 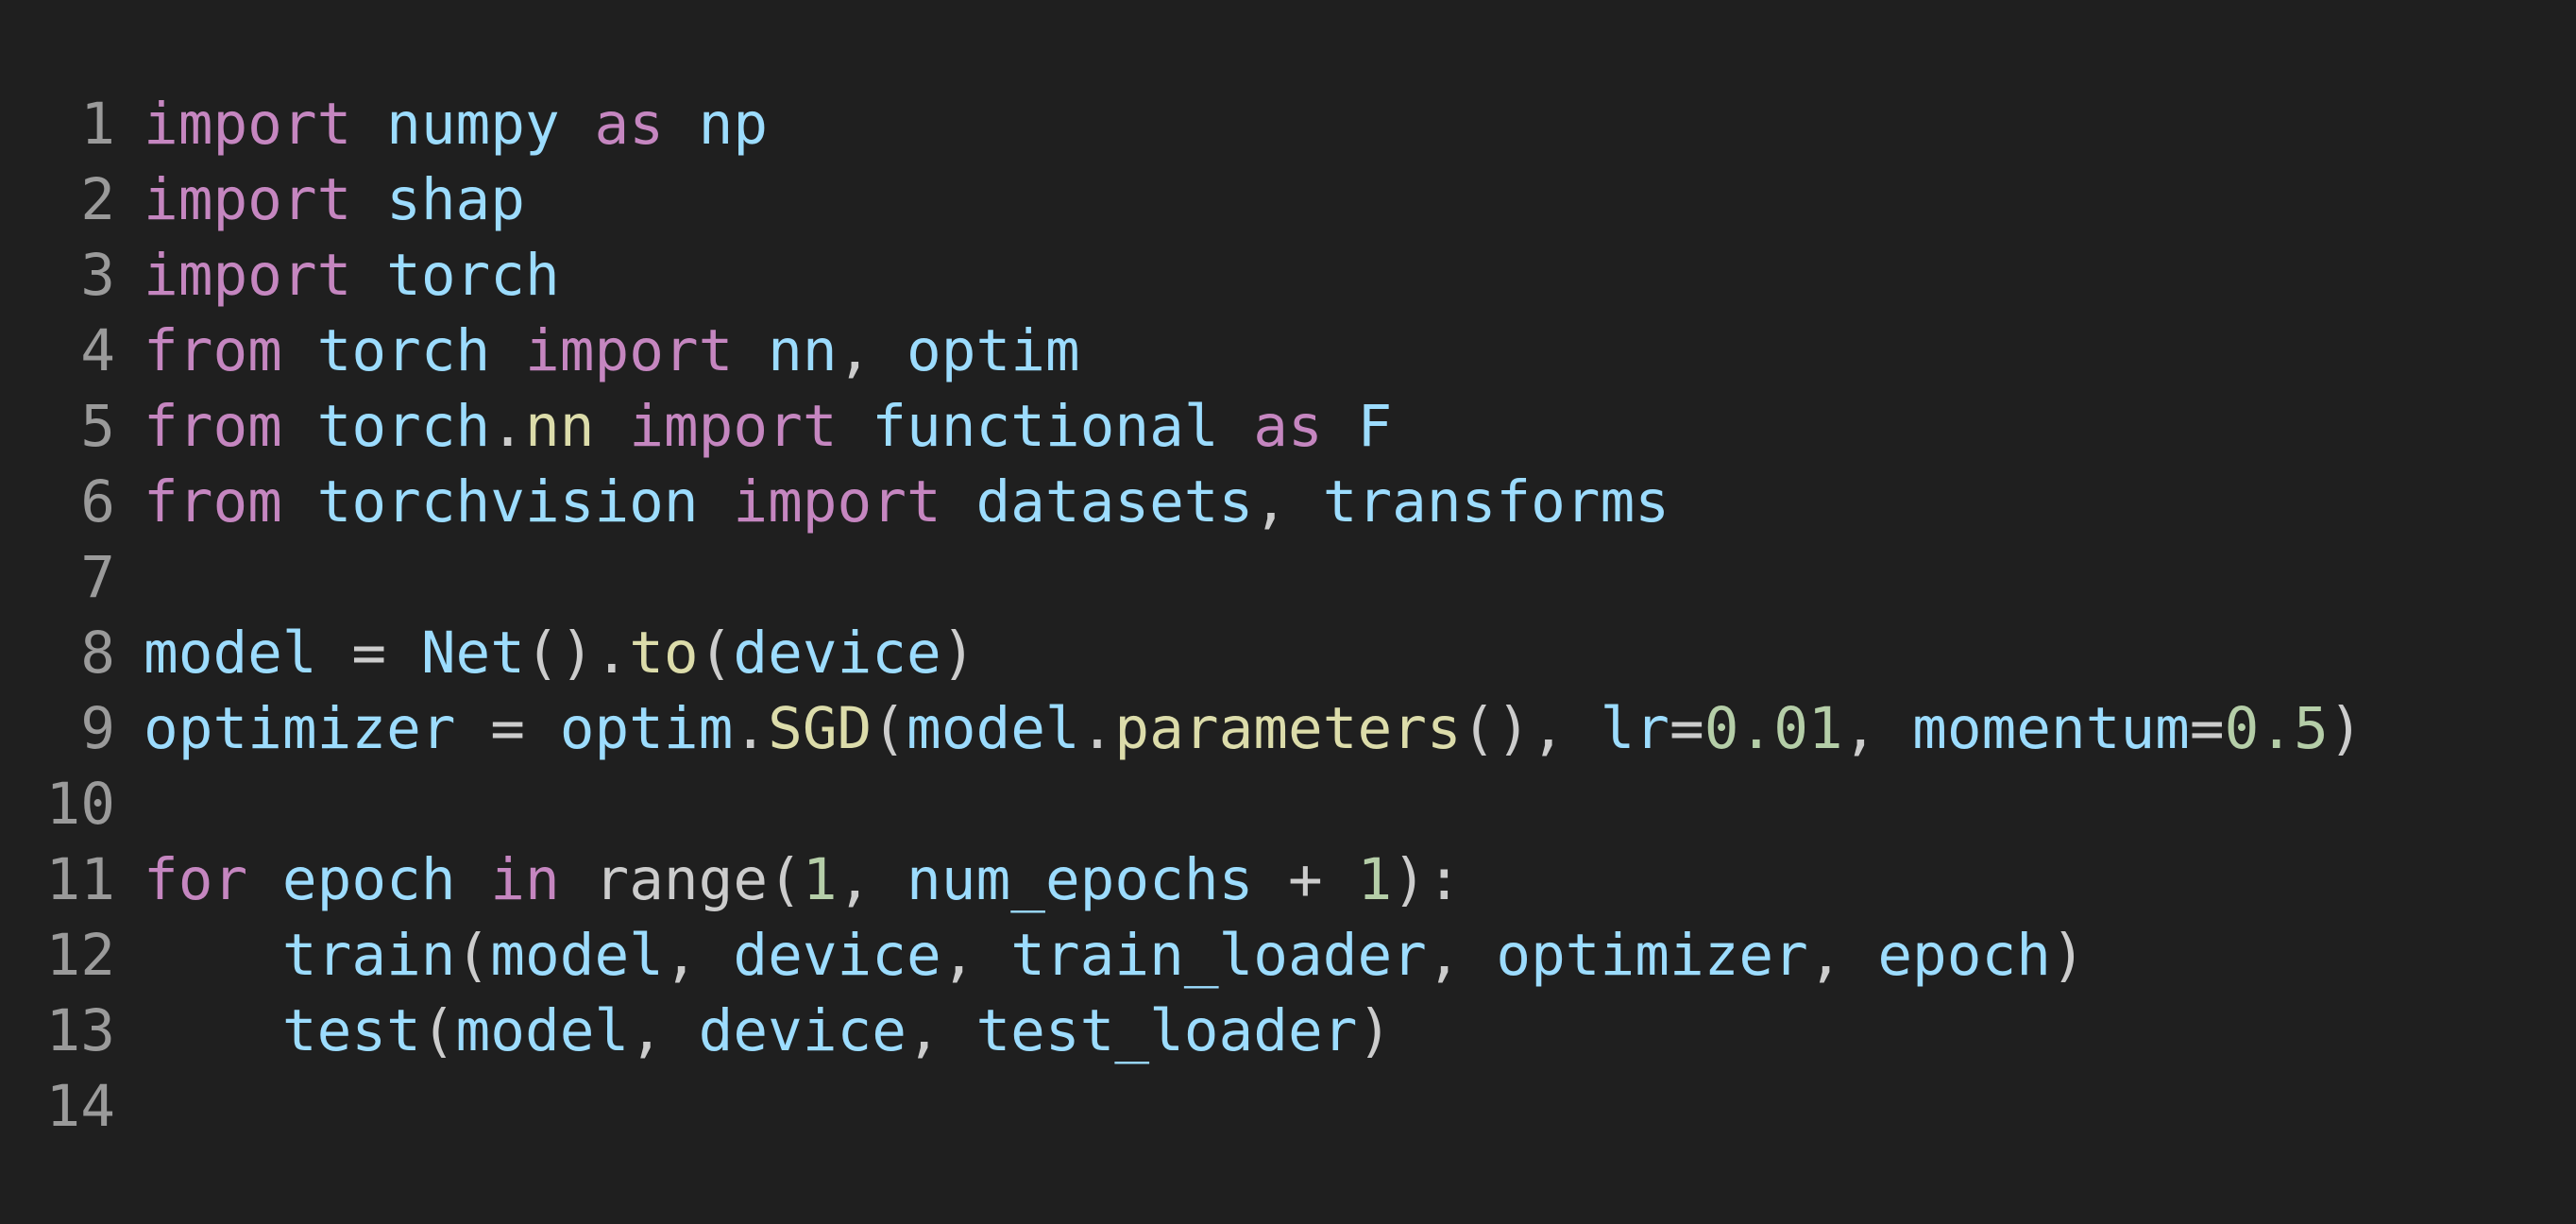 What do you see at coordinates (1288, 1107) in the screenshot?
I see `code-line: 14` at bounding box center [1288, 1107].